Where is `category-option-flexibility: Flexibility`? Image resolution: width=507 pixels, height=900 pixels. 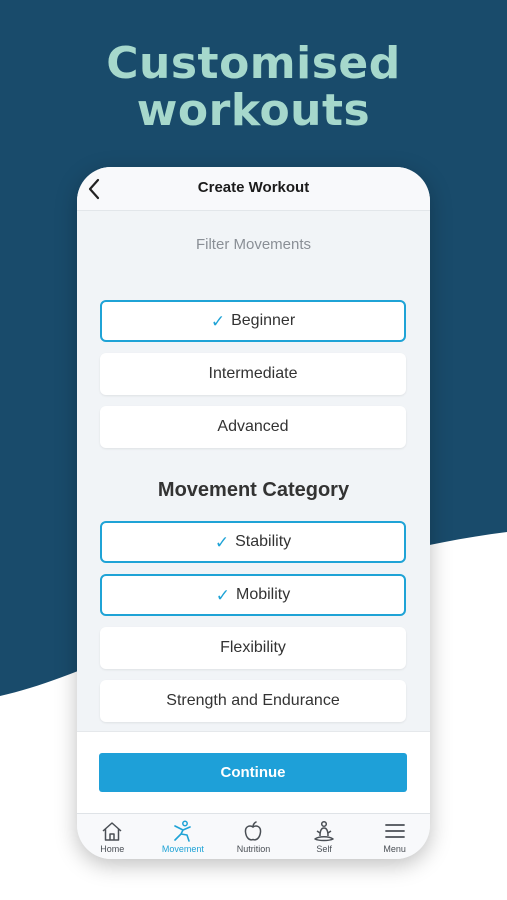
category-option-flexibility: Flexibility is located at coordinates (253, 648).